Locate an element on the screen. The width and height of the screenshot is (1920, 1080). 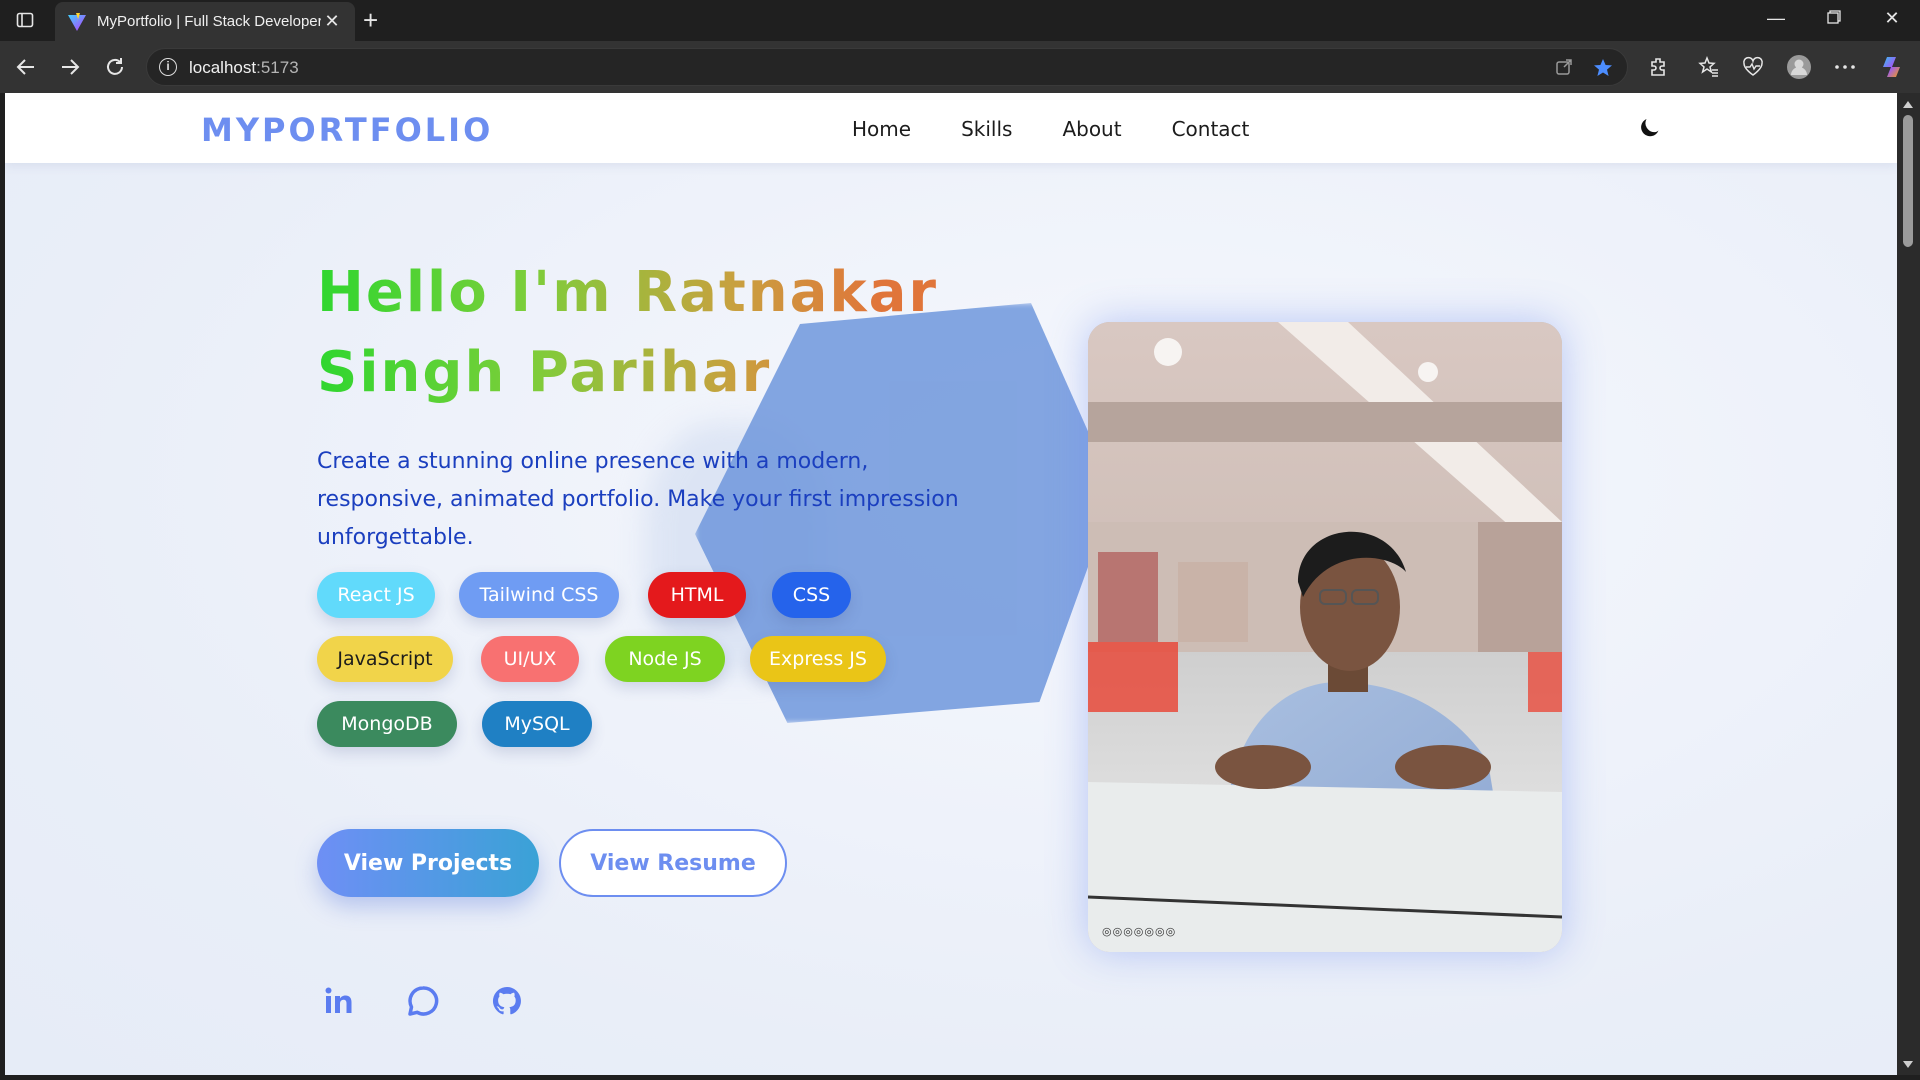
skill-tag-css: CSS is located at coordinates (811, 595).